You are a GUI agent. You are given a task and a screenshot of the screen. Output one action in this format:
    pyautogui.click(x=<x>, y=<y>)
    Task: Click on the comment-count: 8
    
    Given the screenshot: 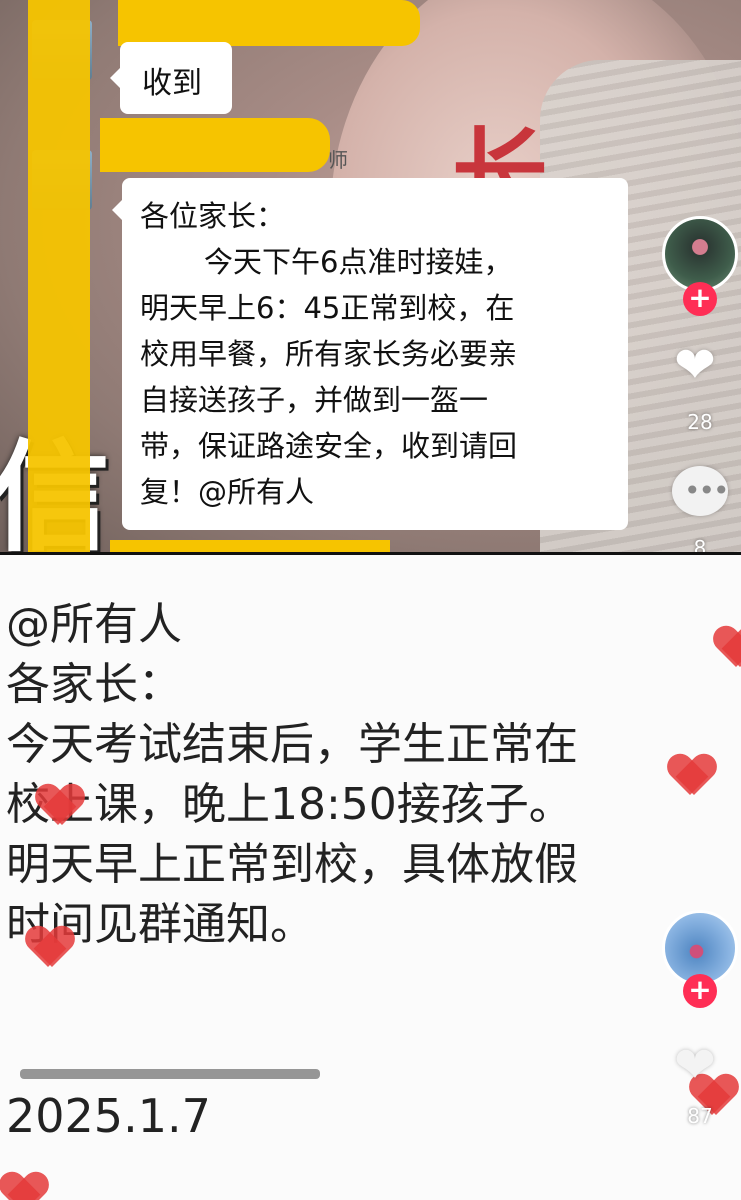 What is the action you would take?
    pyautogui.click(x=700, y=544)
    